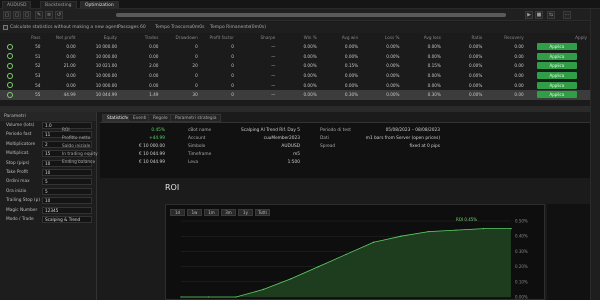 The height and width of the screenshot is (300, 600). What do you see at coordinates (143, 27) in the screenshot?
I see `passes-value: 60` at bounding box center [143, 27].